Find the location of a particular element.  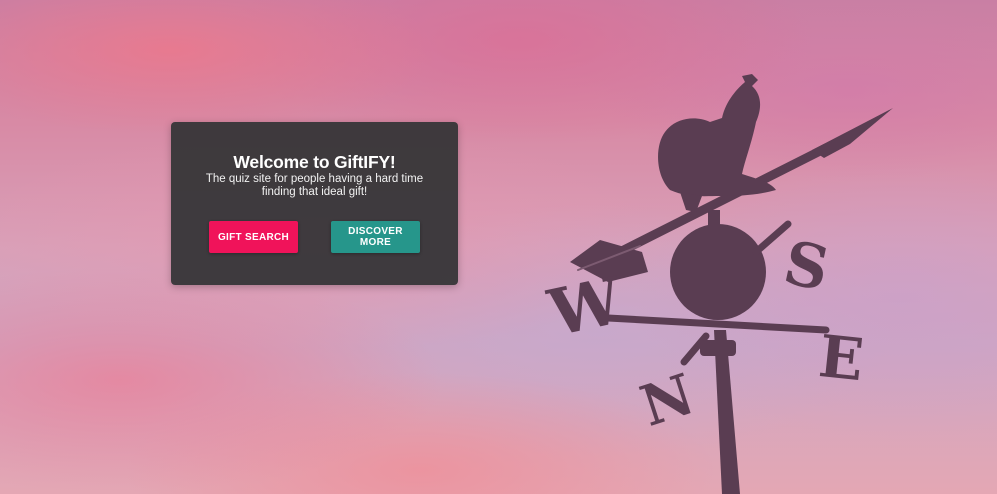

discover-more-button: DISCOVER MORE is located at coordinates (375, 237).